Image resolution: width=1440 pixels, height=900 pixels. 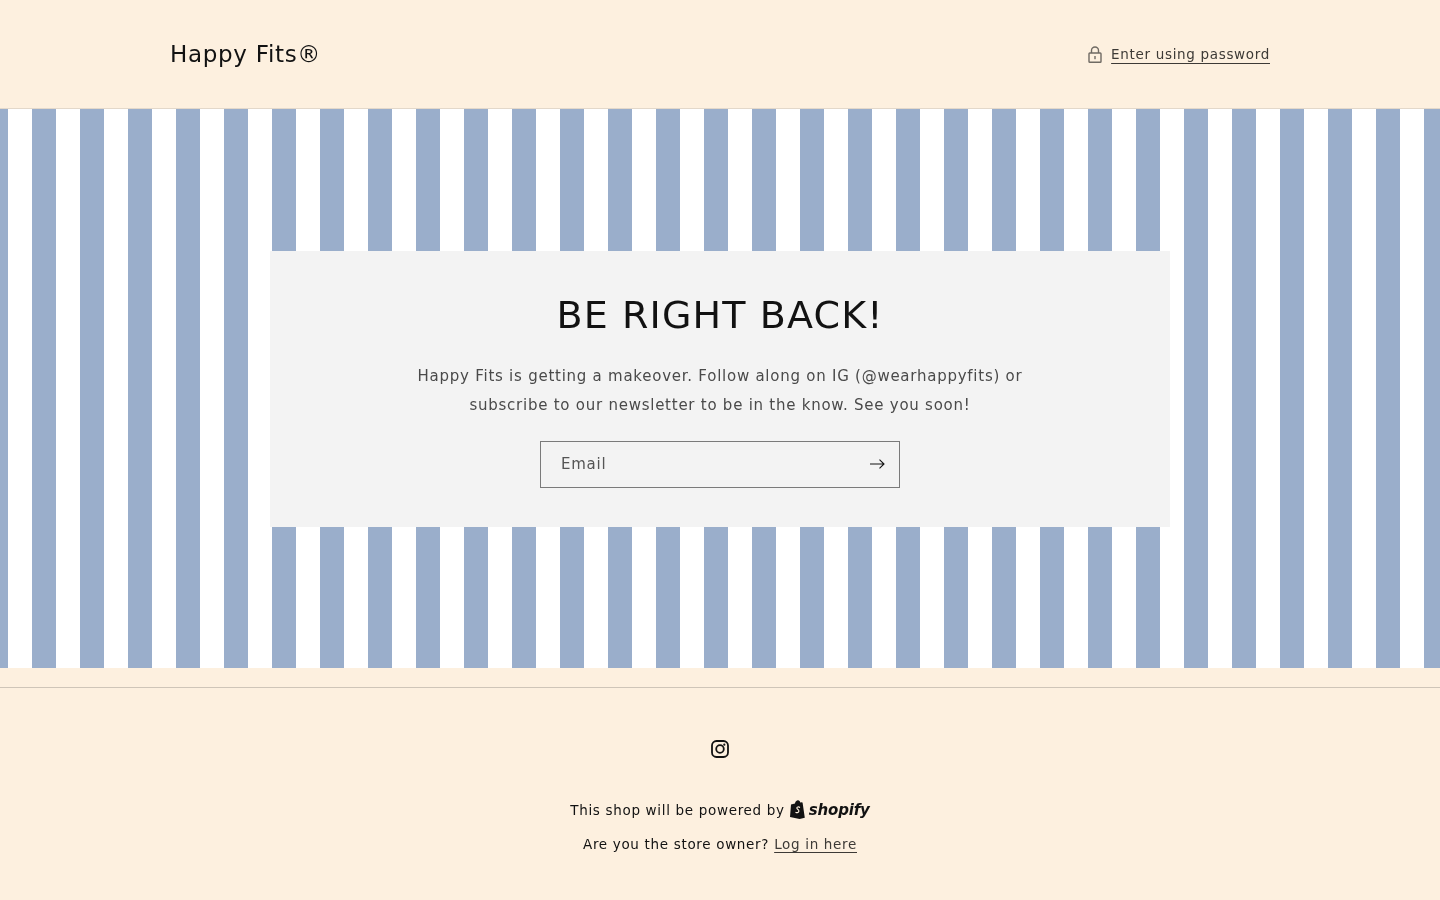 What do you see at coordinates (720, 315) in the screenshot?
I see `heading: BE RIGHT BACK!` at bounding box center [720, 315].